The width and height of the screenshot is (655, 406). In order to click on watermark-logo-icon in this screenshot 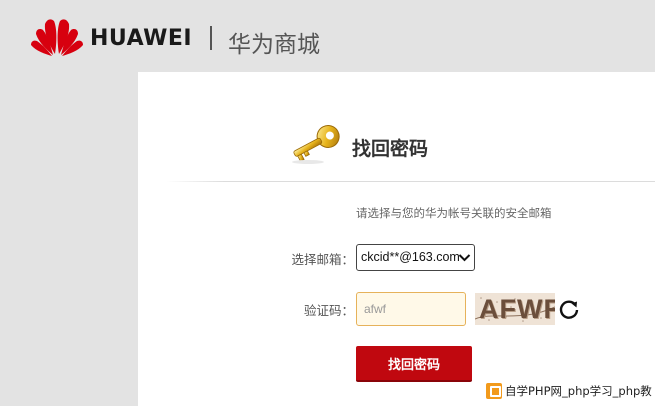, I will do `click(494, 391)`.